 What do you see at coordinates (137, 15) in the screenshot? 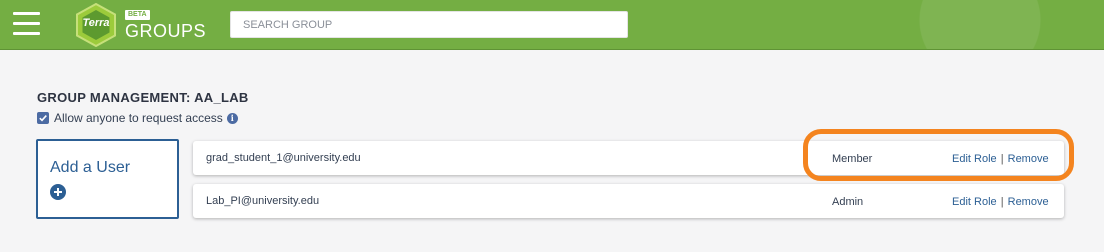
I see `beta-badge: BETA` at bounding box center [137, 15].